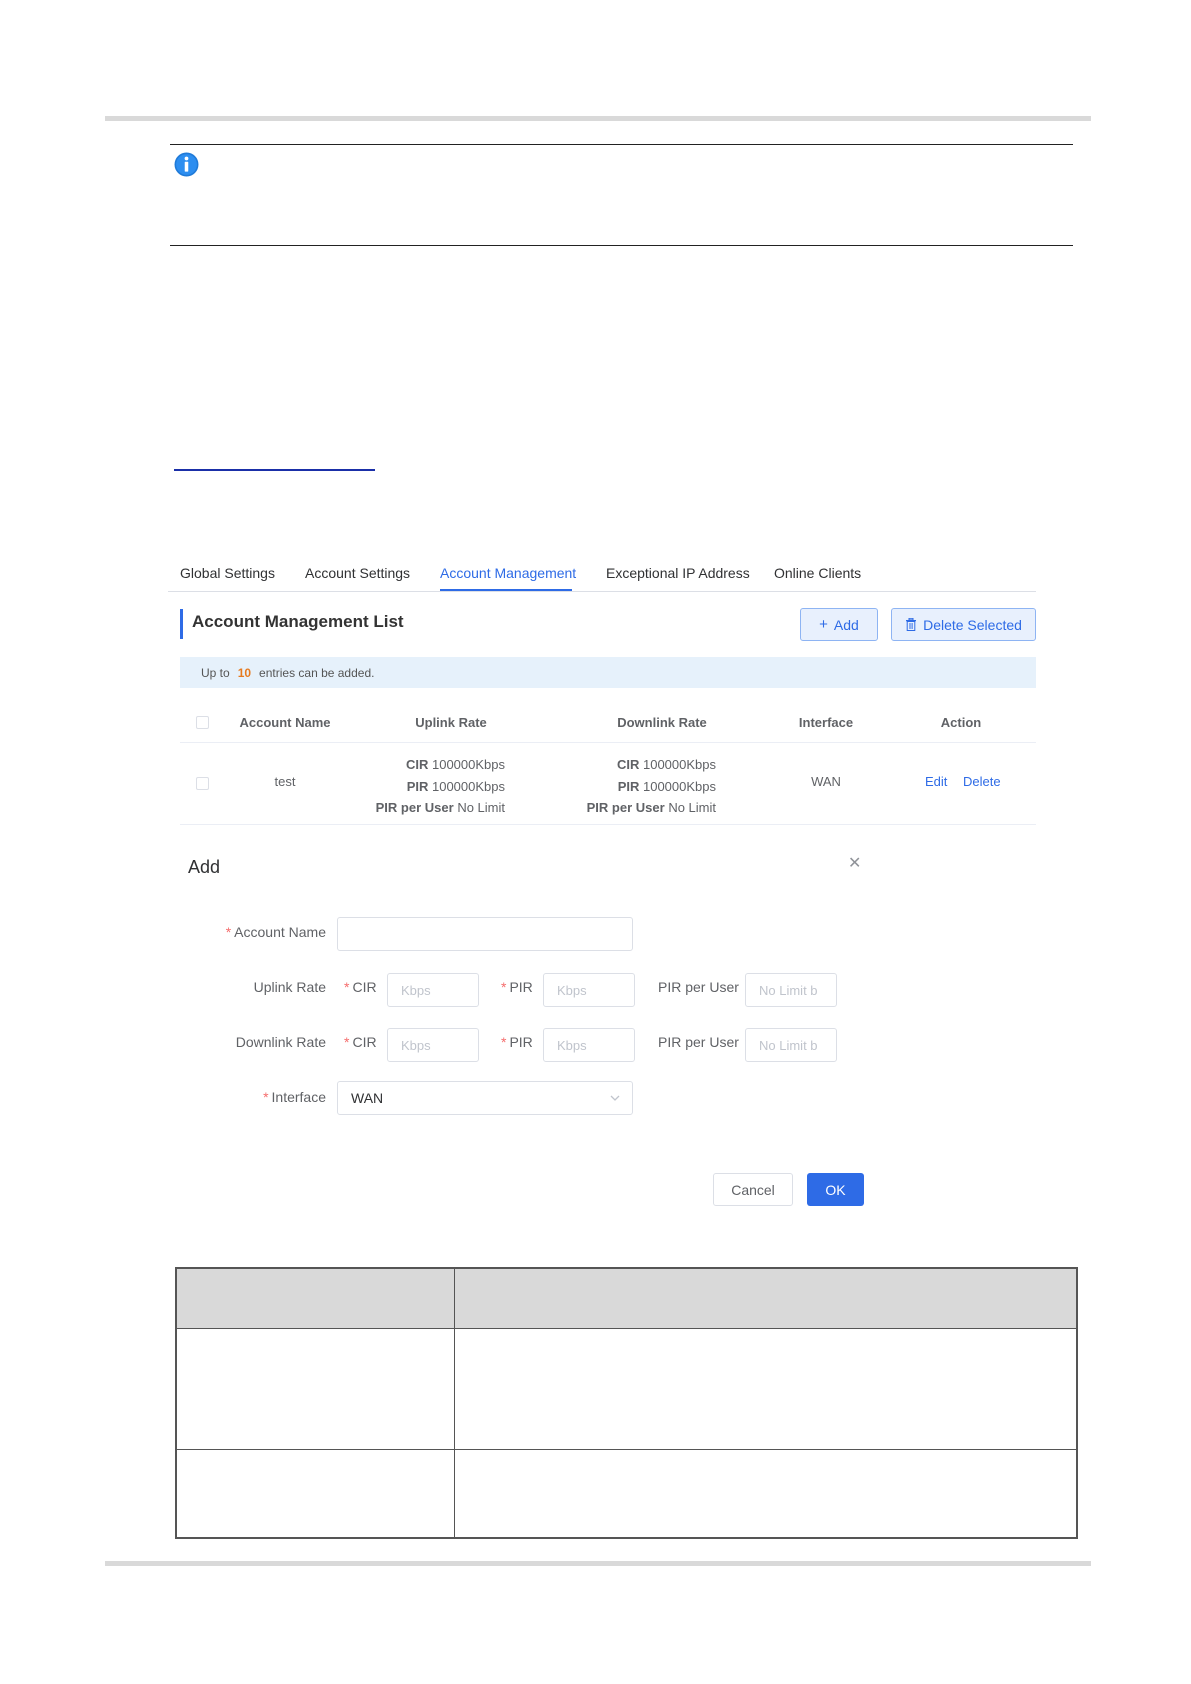  Describe the element at coordinates (186, 164) in the screenshot. I see `info-icon` at that location.